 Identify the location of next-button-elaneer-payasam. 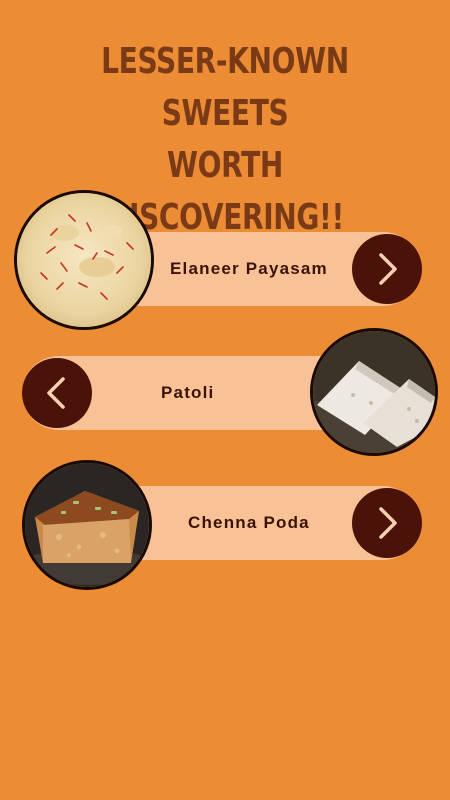
(387, 269).